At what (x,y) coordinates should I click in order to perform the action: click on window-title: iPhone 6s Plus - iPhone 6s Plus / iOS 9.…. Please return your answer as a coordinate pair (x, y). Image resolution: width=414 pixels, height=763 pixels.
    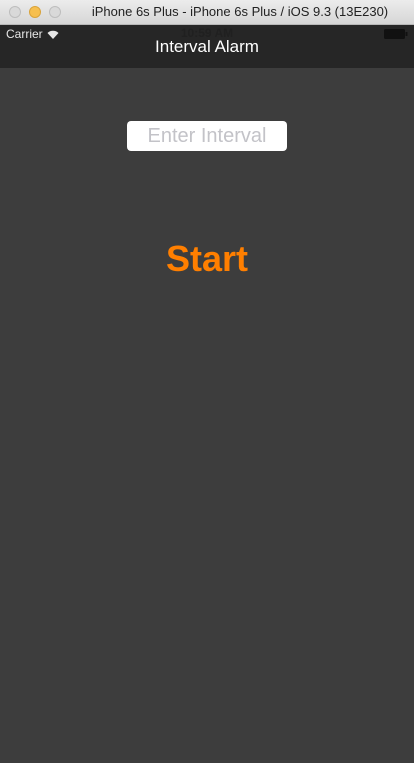
    Looking at the image, I should click on (240, 11).